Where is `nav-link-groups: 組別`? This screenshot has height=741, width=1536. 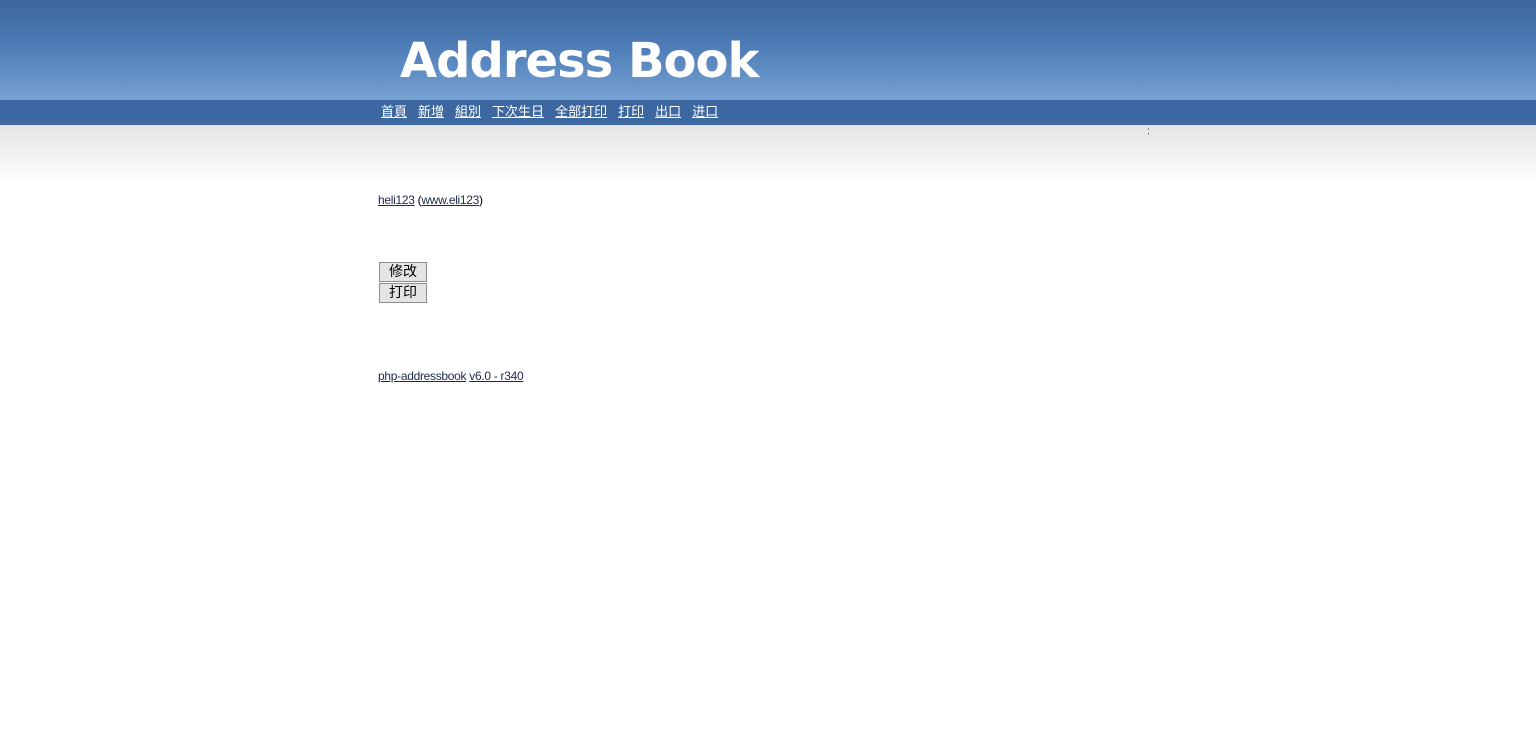 nav-link-groups: 組別 is located at coordinates (468, 112).